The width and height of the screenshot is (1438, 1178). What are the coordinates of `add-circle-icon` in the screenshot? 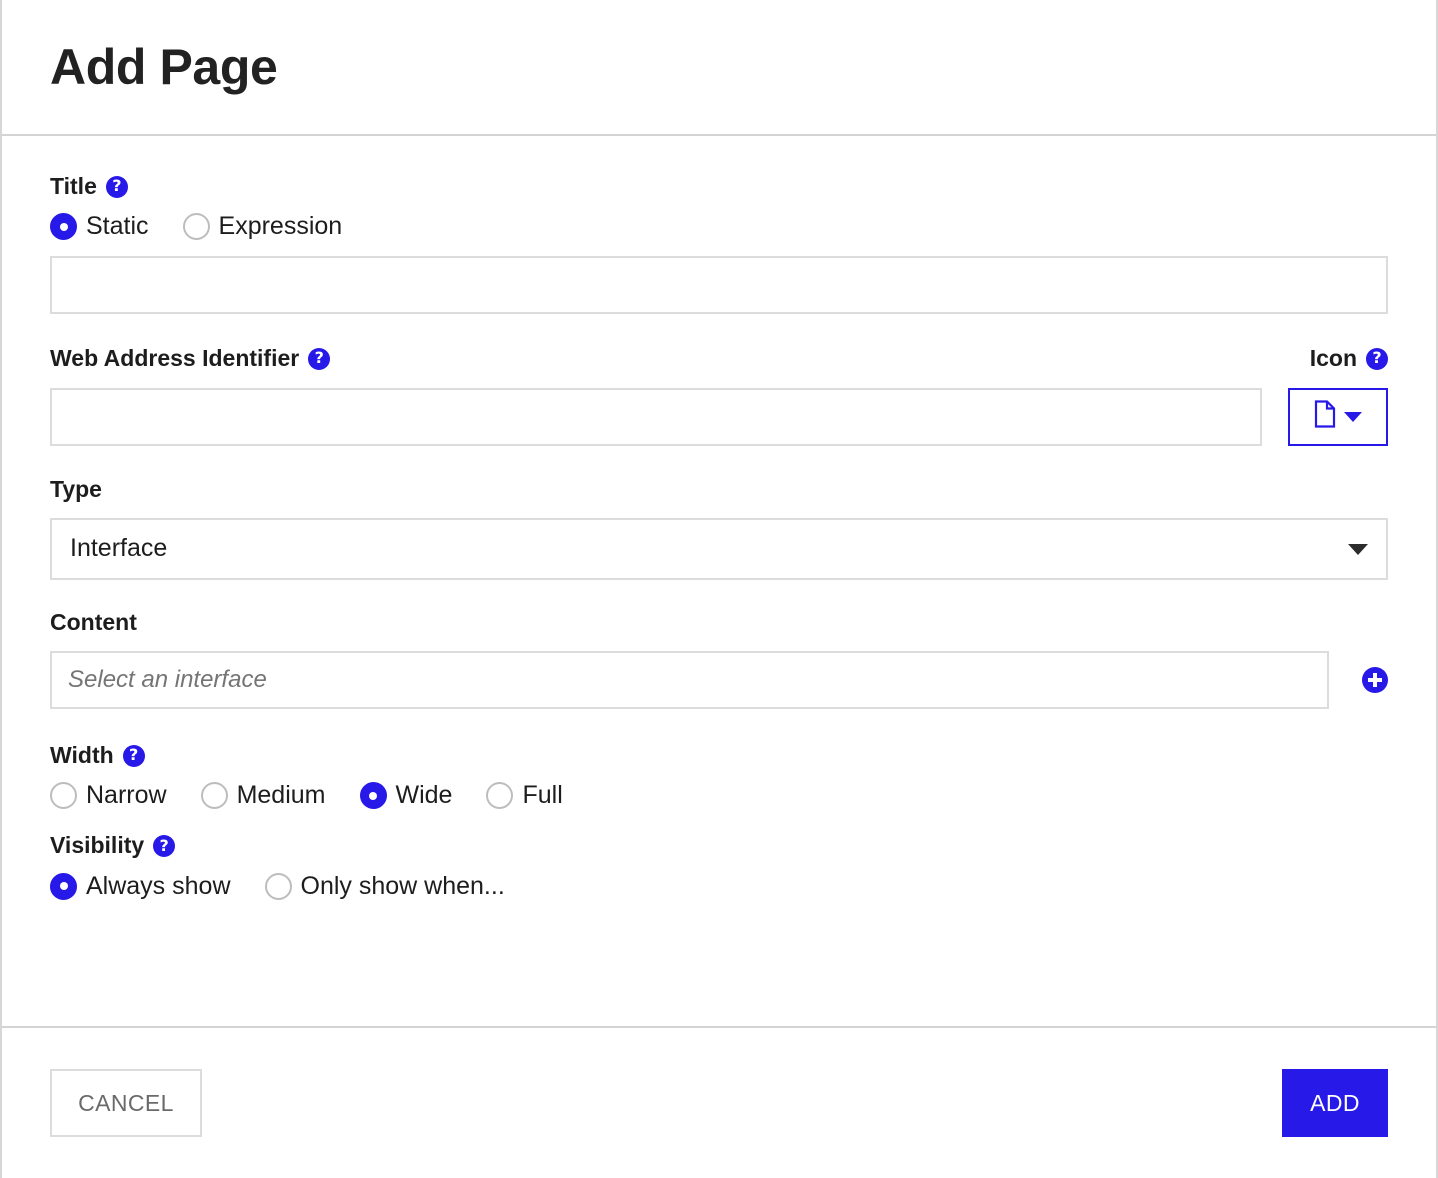 It's located at (1375, 680).